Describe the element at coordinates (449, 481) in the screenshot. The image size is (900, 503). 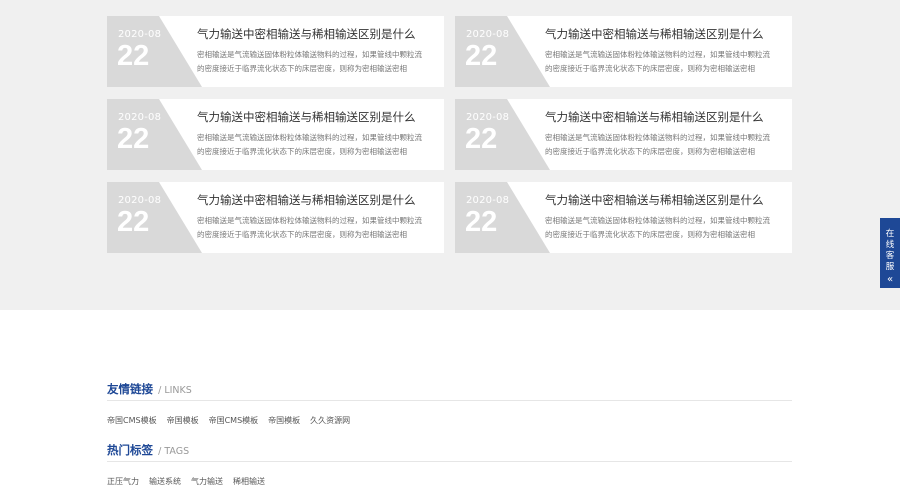
I see `tags-list: 正压气力 输送系统 气力输送 稀相输送` at that location.